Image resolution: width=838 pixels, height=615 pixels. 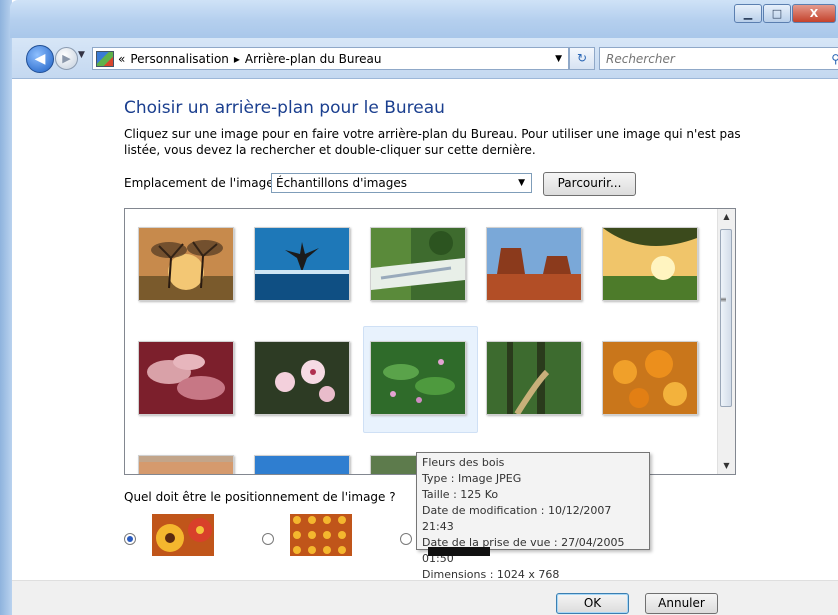 I want to click on recent-pages-dropdown: ▼, so click(x=81, y=55).